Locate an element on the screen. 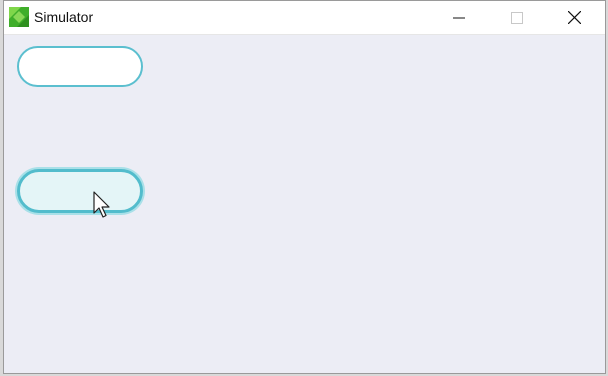  mouse-cursor-icon is located at coordinates (101, 204).